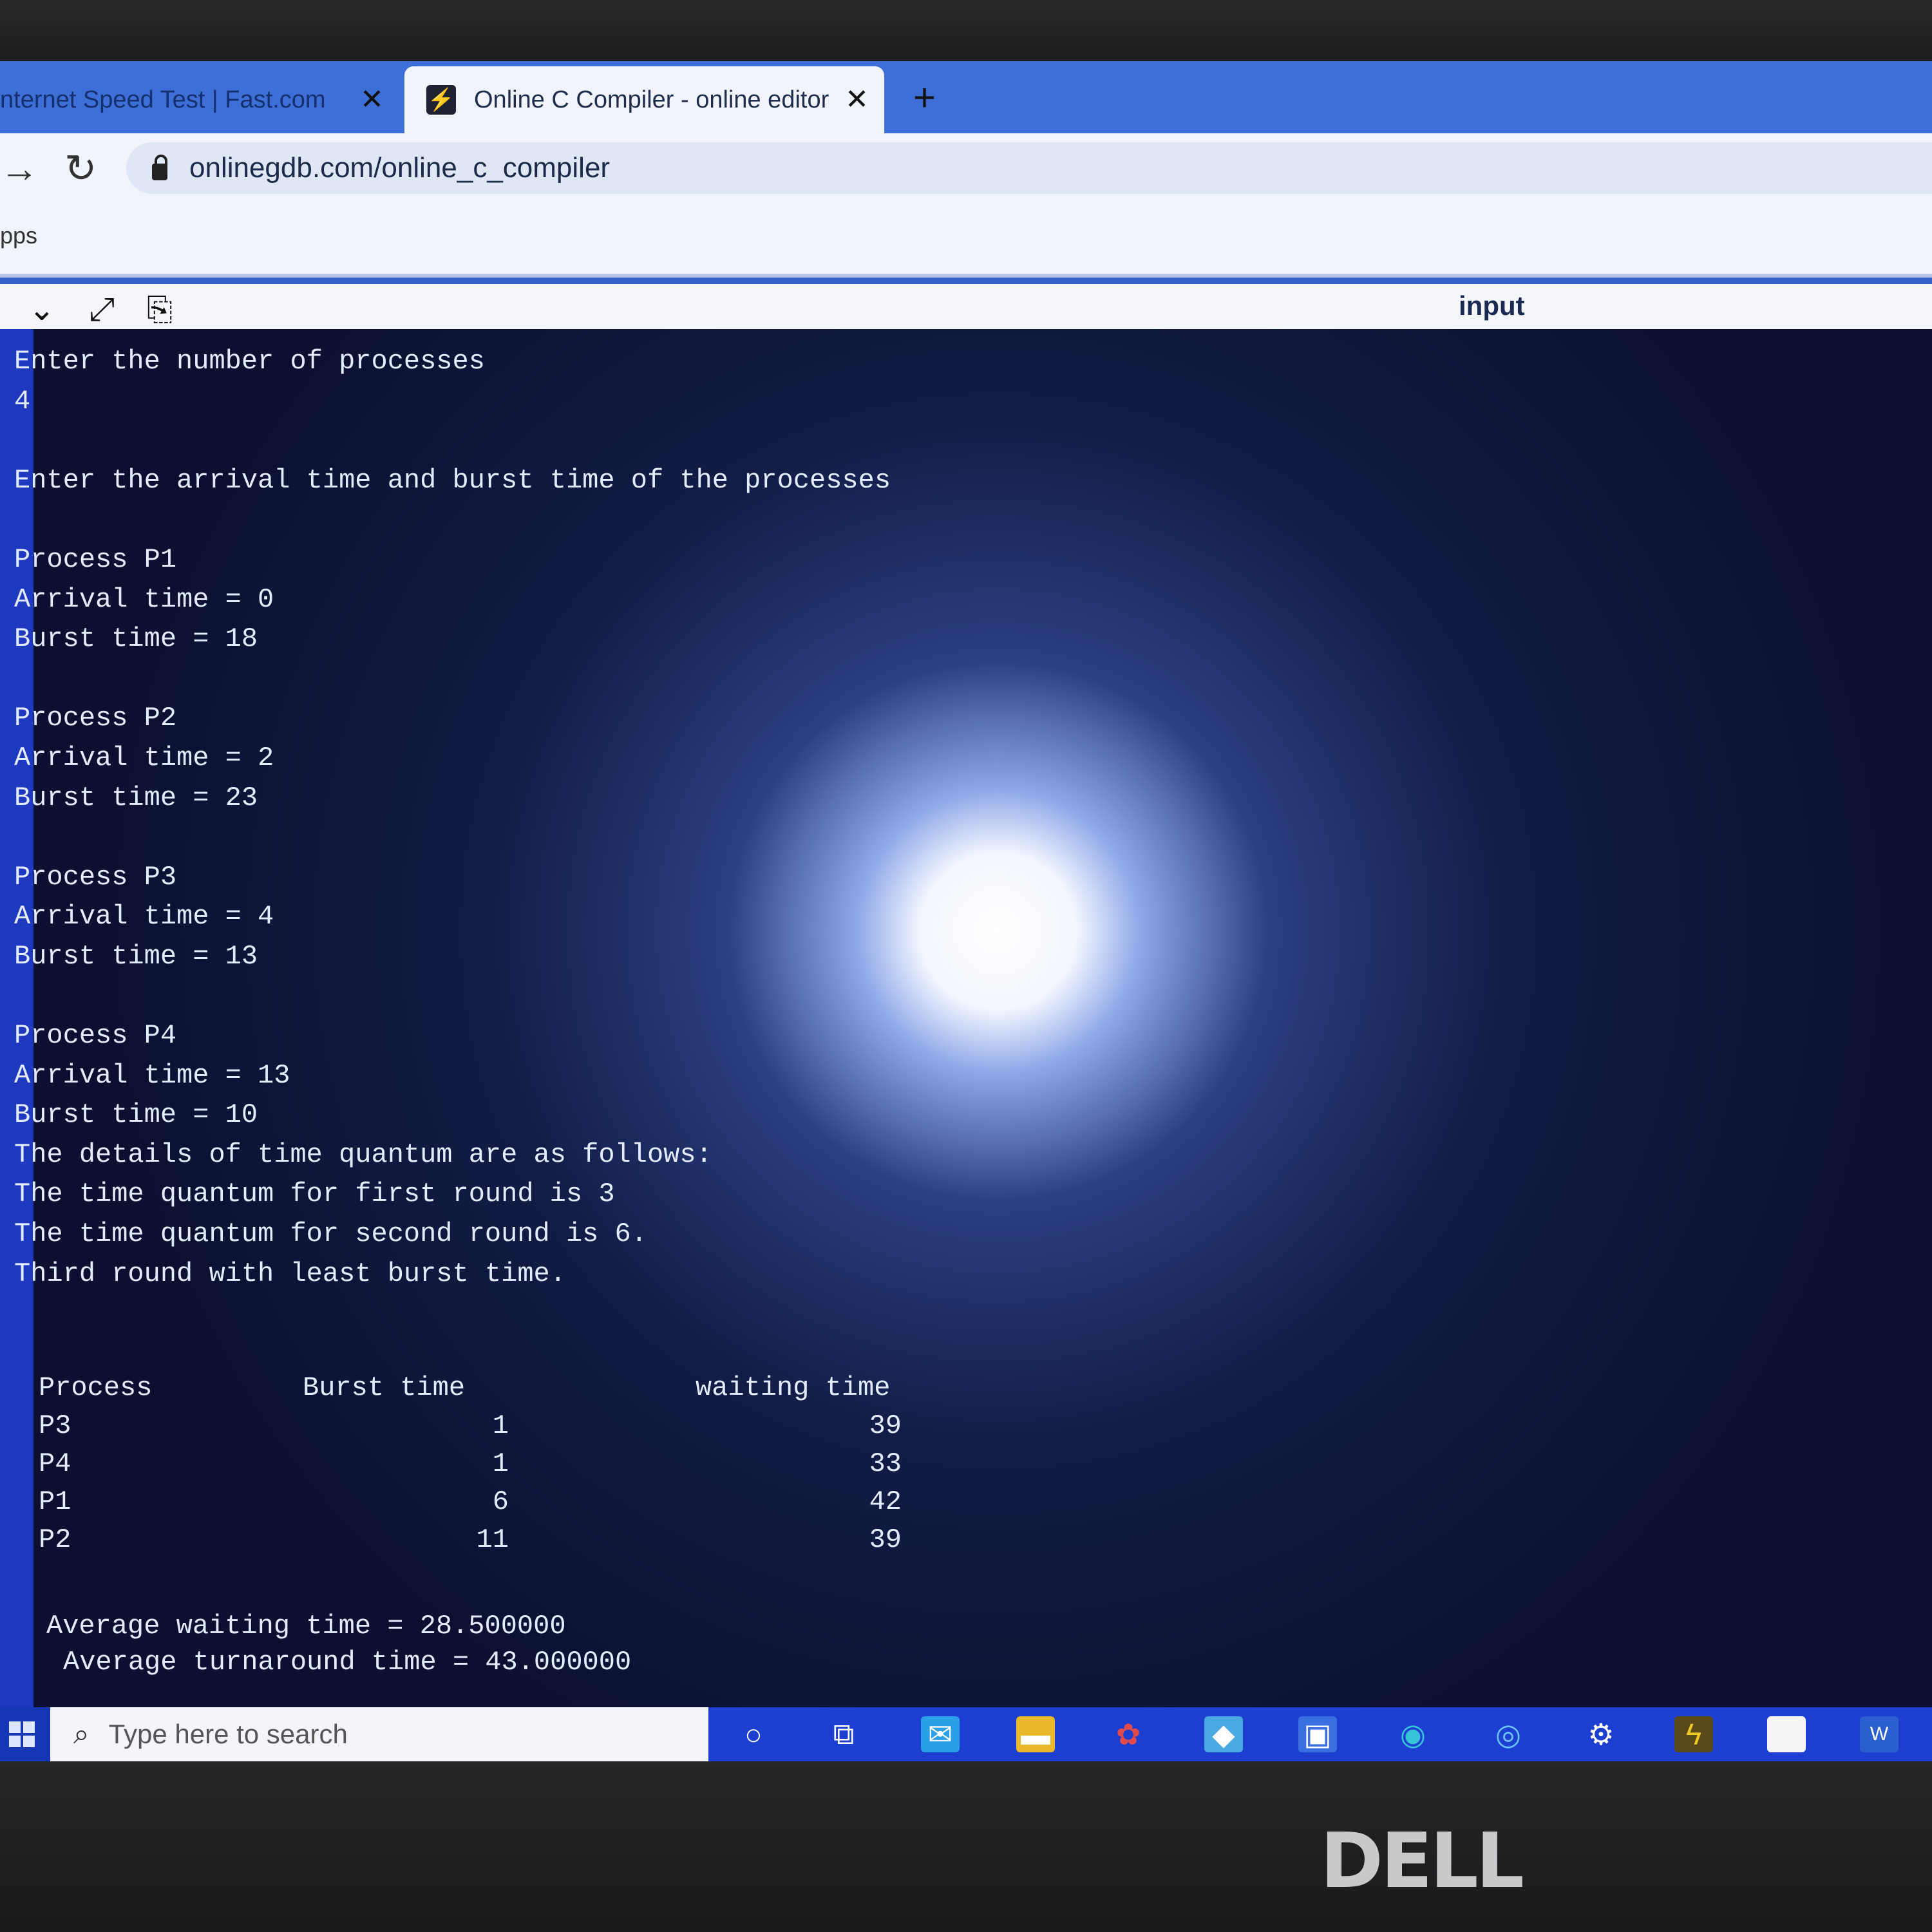 The image size is (1932, 1932). What do you see at coordinates (941, 1734) in the screenshot?
I see `mail-icon: ✉` at bounding box center [941, 1734].